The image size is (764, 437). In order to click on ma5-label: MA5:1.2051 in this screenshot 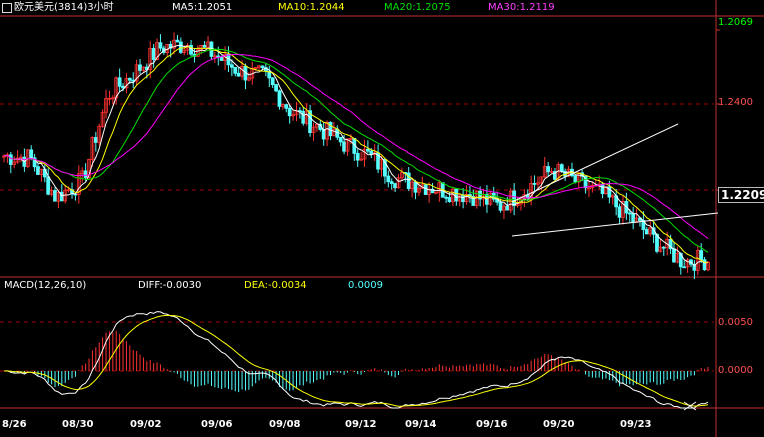, I will do `click(202, 7)`.